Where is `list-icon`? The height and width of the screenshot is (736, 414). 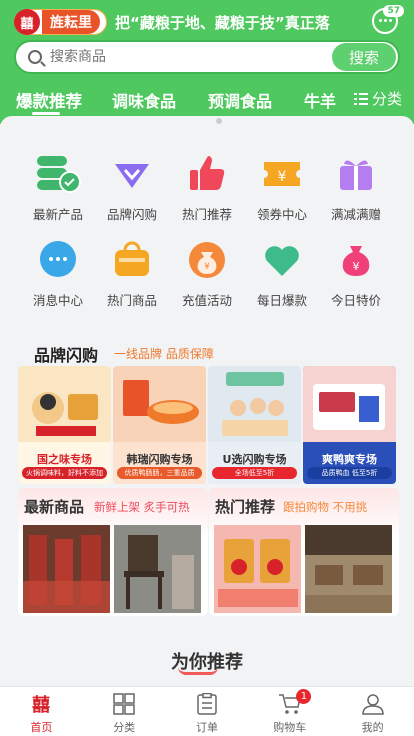 list-icon is located at coordinates (360, 98).